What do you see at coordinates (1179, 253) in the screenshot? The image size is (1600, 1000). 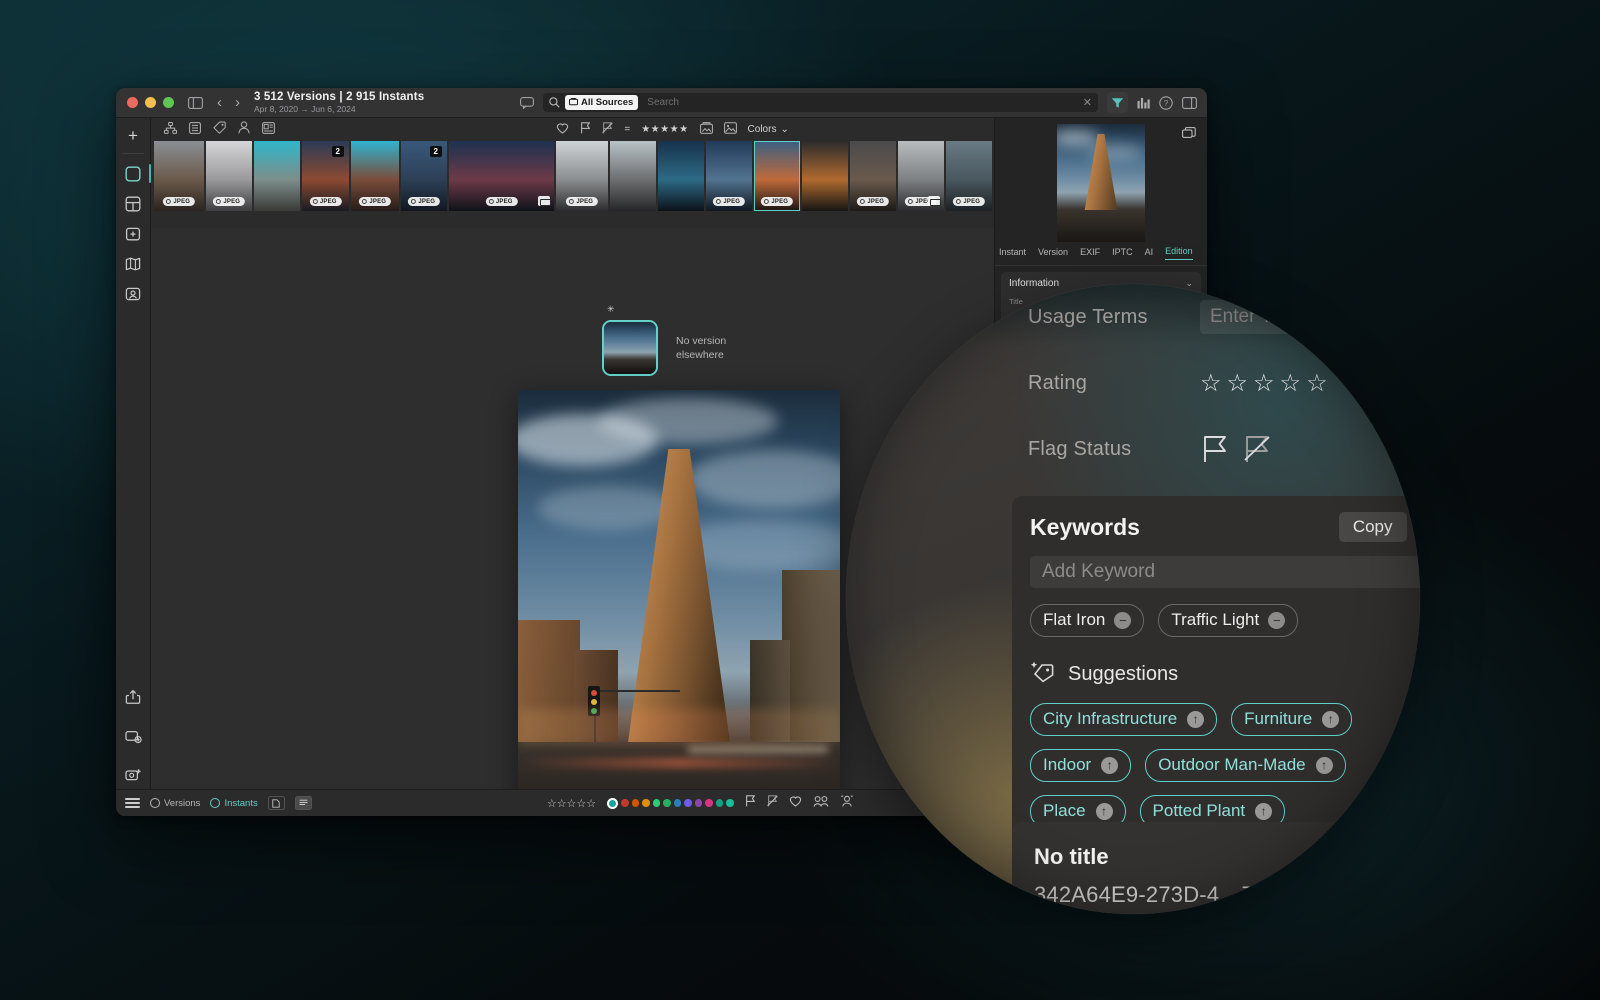 I see `tab-edition: Edition` at bounding box center [1179, 253].